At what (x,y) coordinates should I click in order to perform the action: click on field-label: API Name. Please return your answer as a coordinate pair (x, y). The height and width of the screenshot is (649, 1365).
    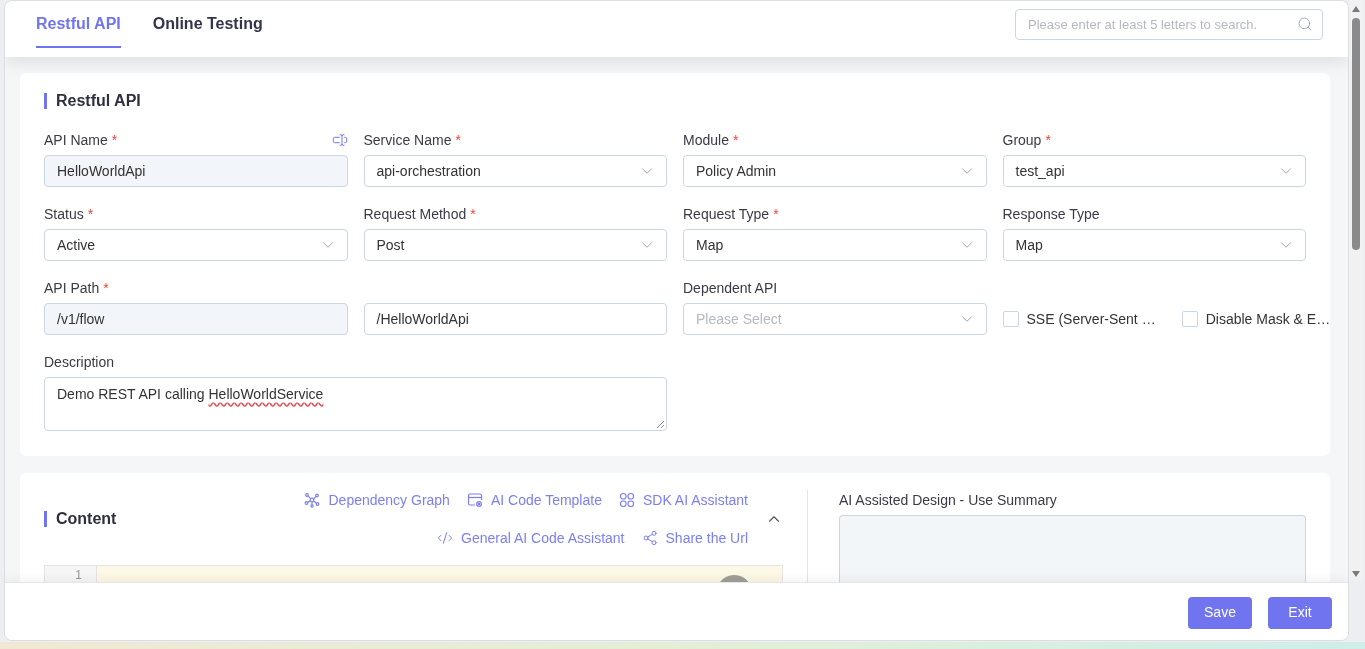
    Looking at the image, I should click on (76, 140).